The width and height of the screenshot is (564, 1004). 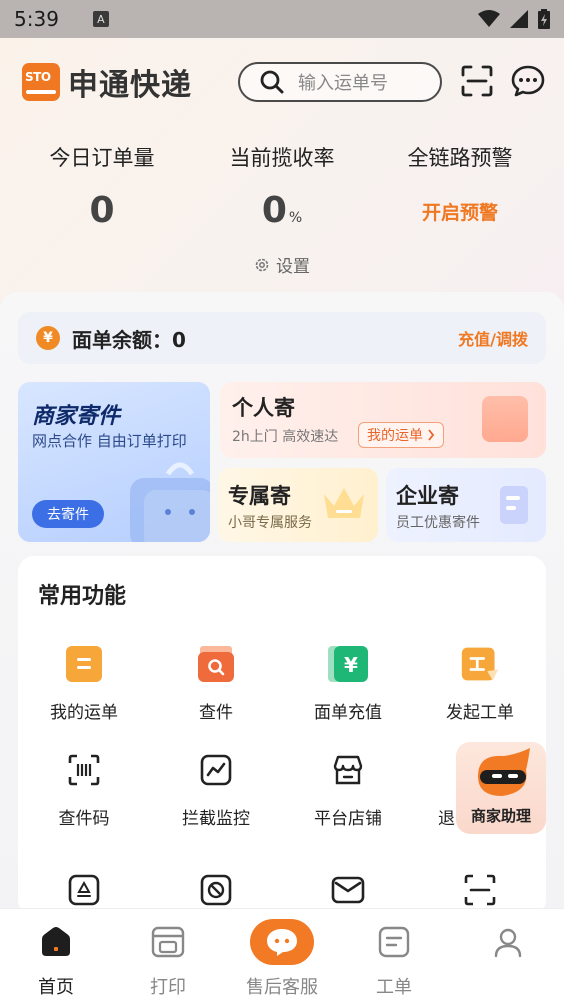 I want to click on waybill-search-input: 输入运单号, so click(x=340, y=82).